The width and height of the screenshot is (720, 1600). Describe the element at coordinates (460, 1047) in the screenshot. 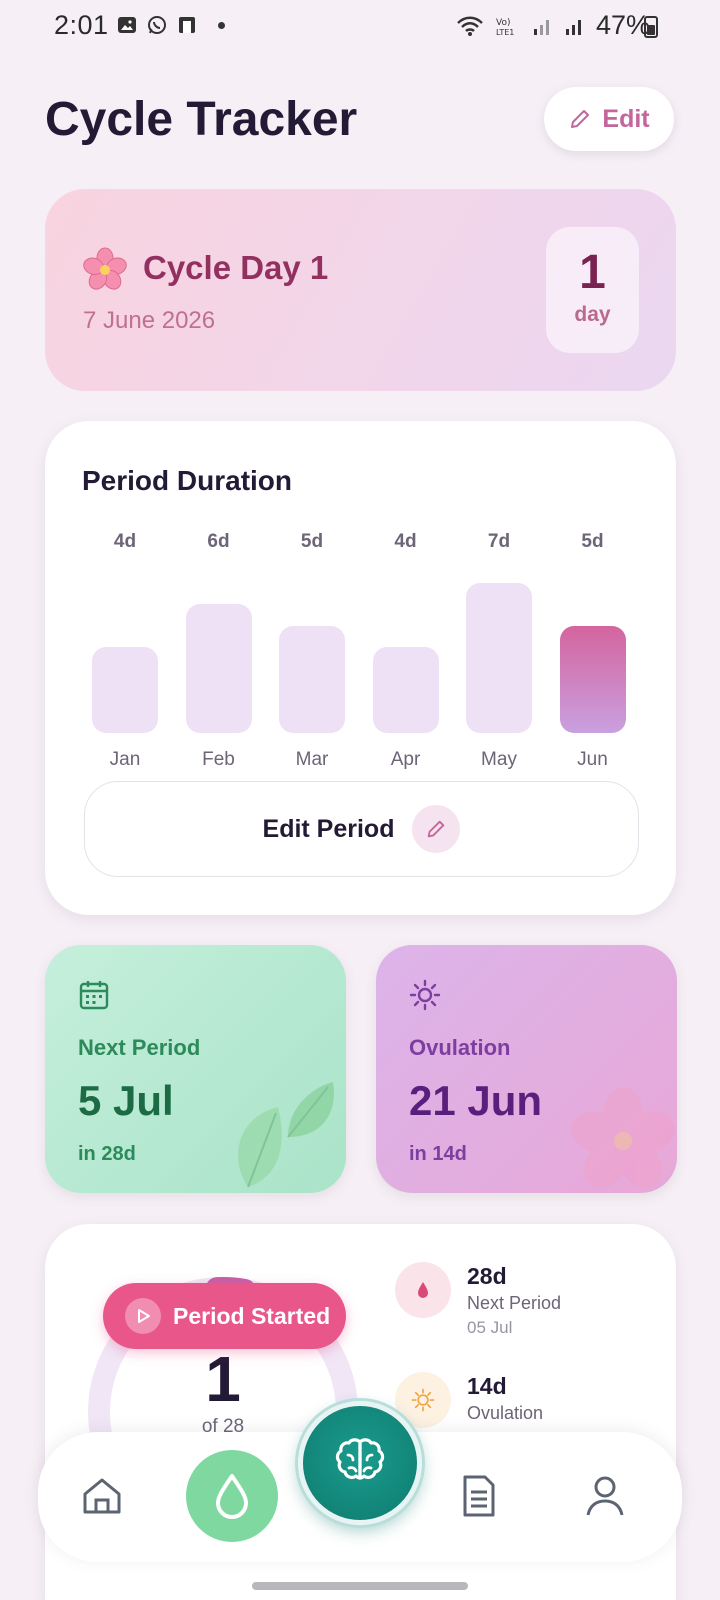

I see `ovulation-label: Ovulation` at that location.